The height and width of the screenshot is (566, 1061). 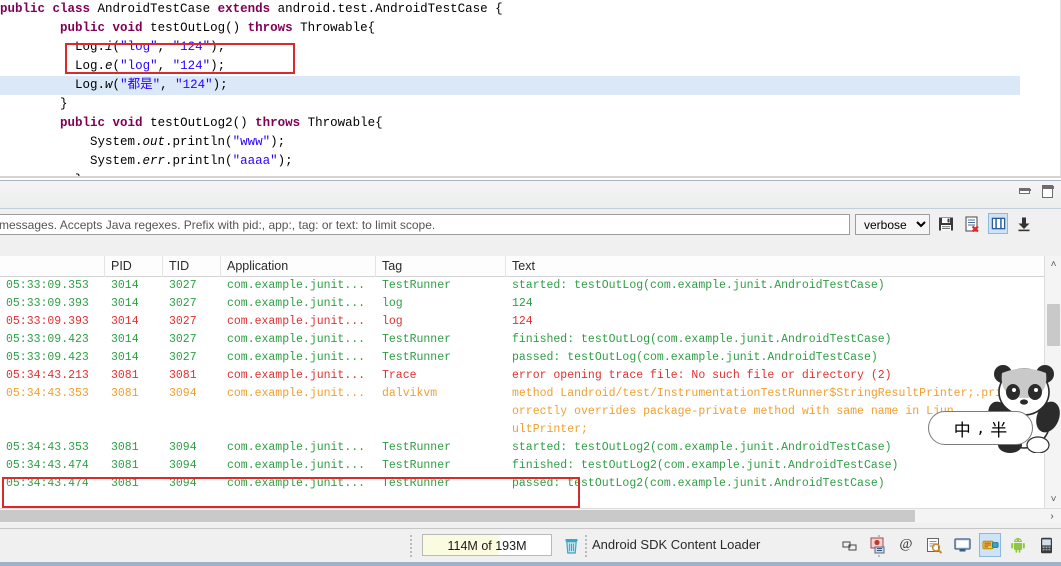 I want to click on memory-label: 114M of 193M, so click(x=487, y=546).